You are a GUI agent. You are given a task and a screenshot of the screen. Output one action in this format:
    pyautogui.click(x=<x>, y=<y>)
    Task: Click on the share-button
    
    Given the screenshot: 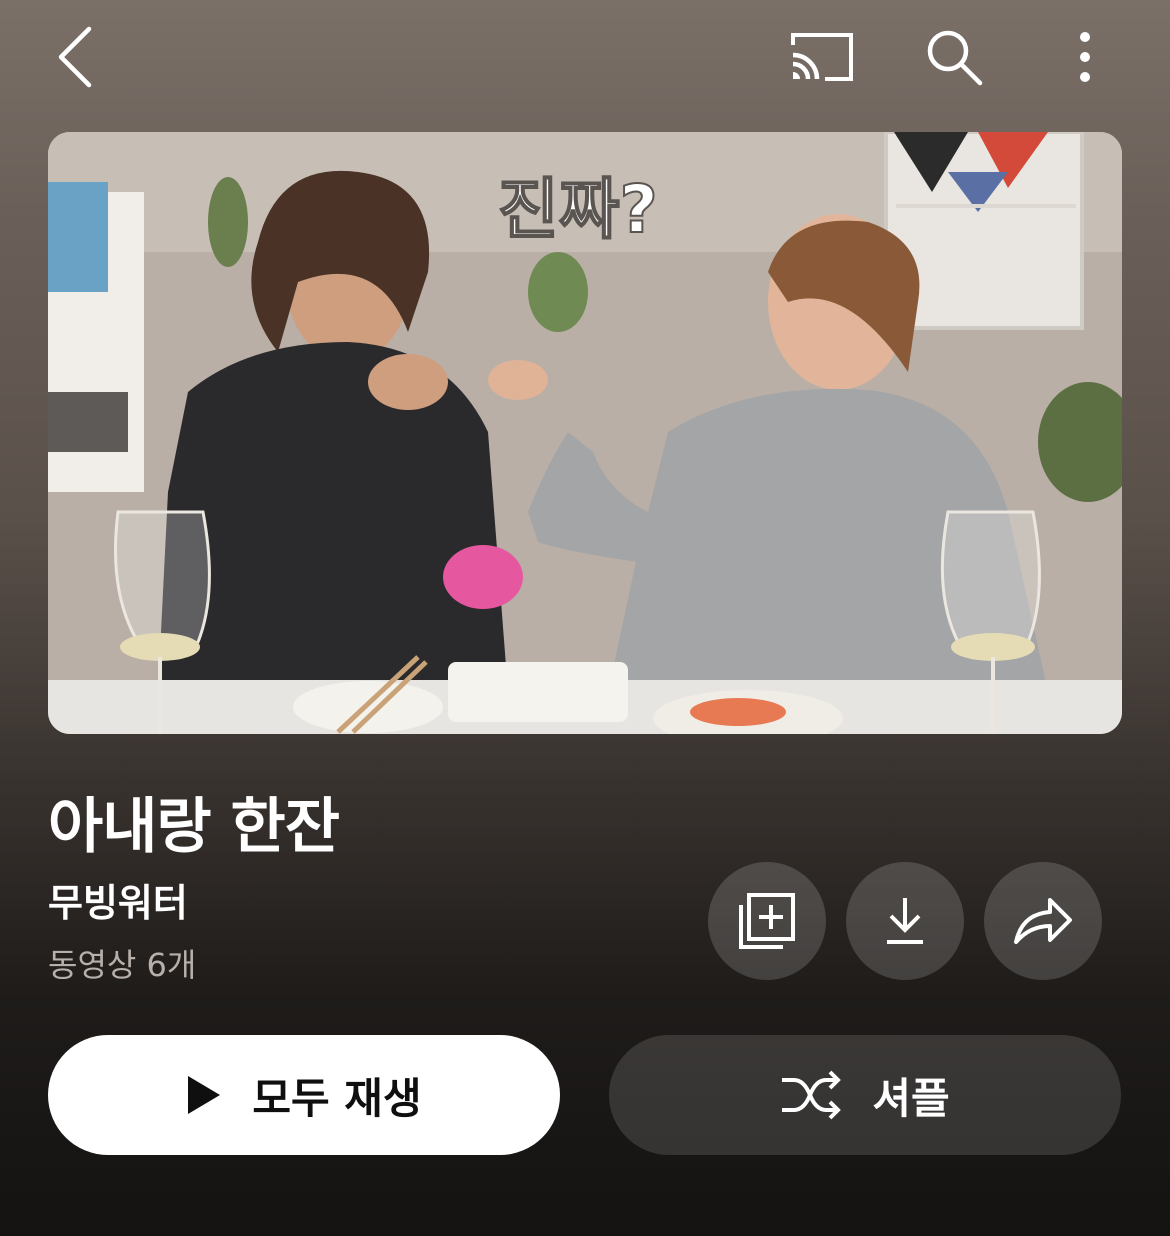 What is the action you would take?
    pyautogui.click(x=1043, y=921)
    